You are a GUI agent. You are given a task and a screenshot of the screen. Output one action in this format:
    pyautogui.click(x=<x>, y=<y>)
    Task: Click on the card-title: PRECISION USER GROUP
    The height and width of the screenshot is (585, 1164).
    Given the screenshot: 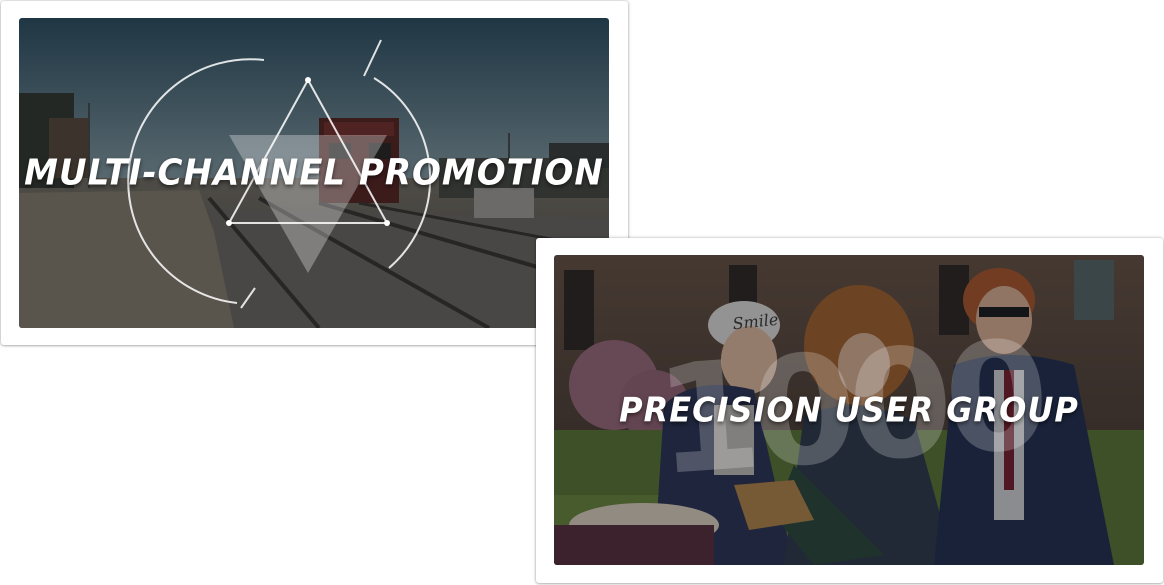 What is the action you would take?
    pyautogui.click(x=849, y=410)
    